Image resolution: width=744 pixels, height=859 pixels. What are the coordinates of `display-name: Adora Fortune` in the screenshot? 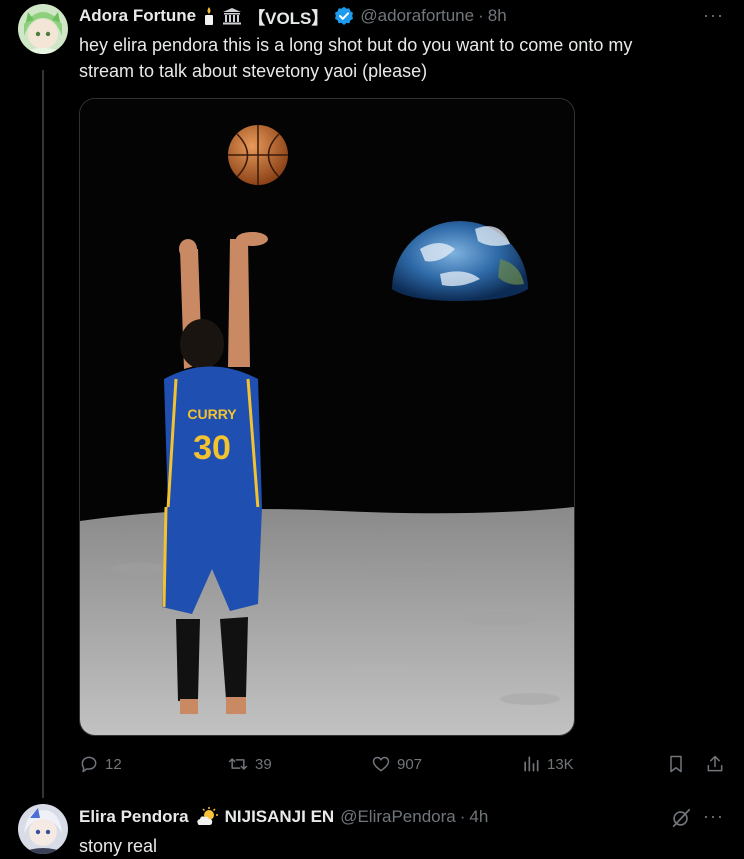 It's located at (137, 16).